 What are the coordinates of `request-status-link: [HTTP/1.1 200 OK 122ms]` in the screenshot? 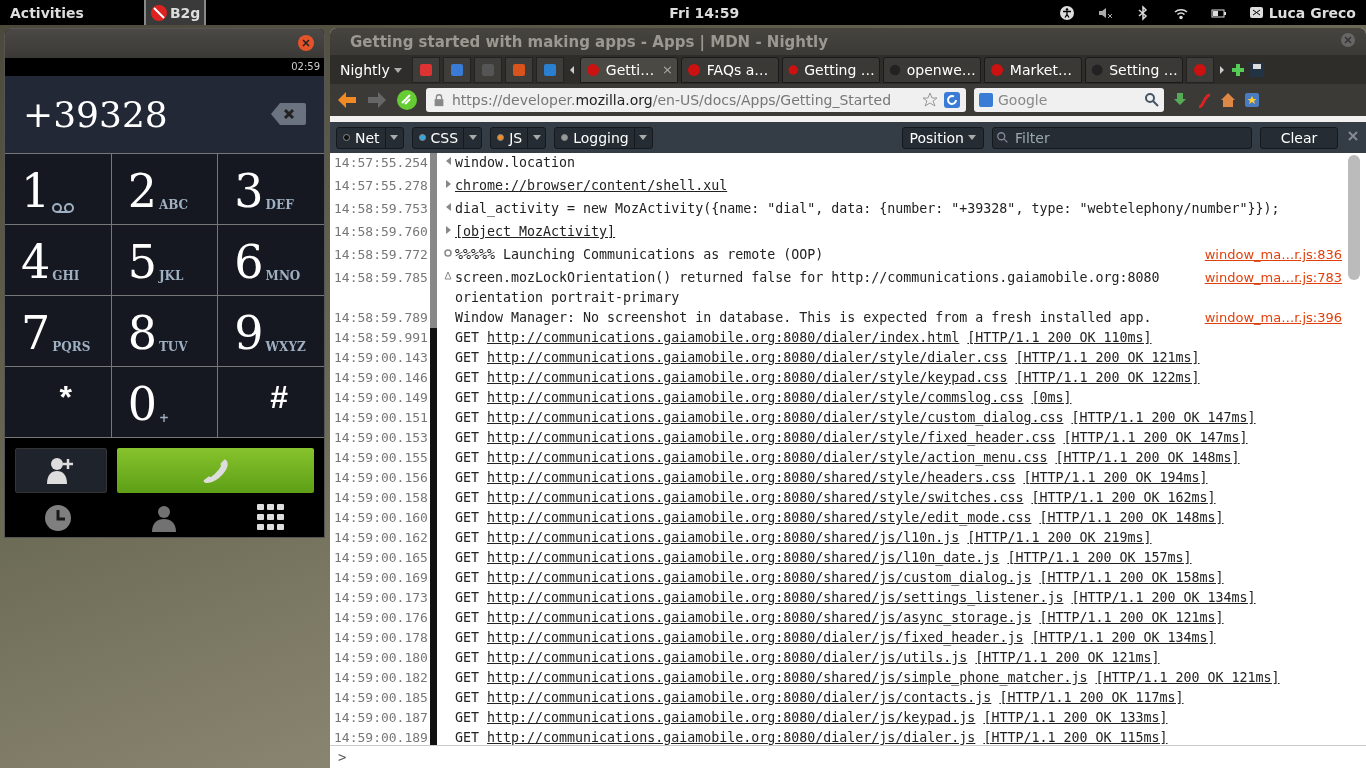 It's located at (1107, 378).